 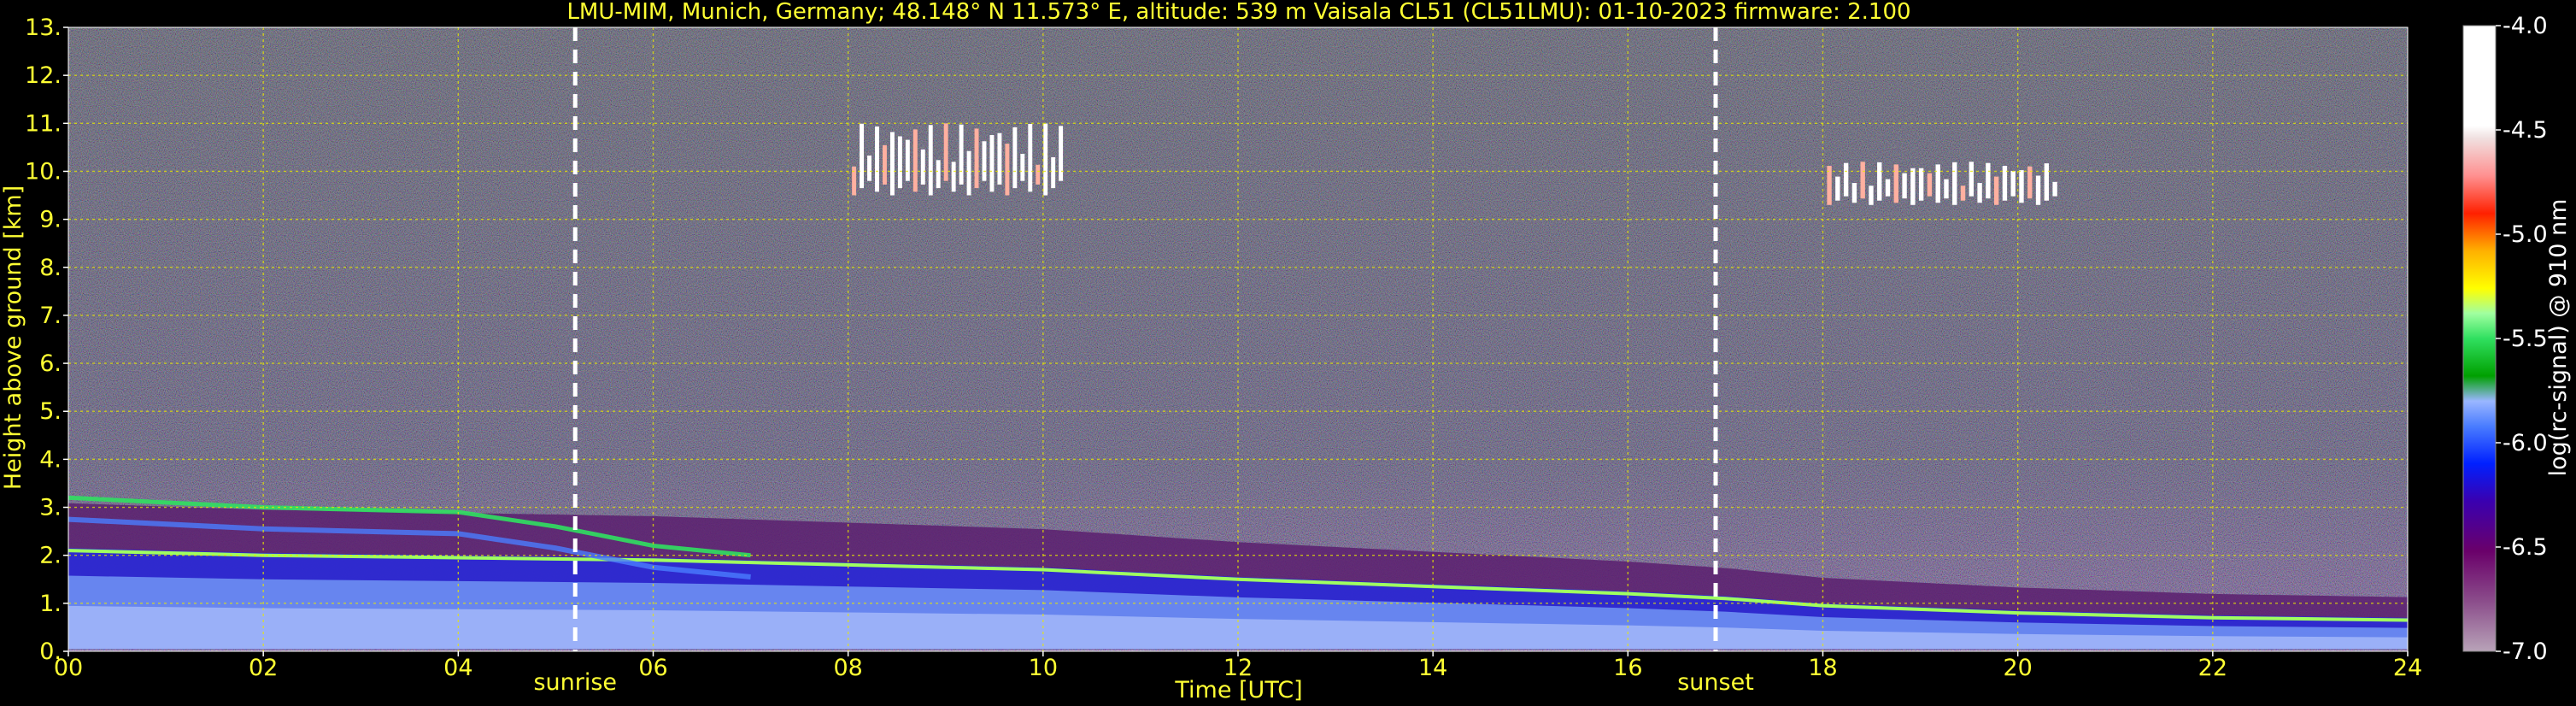 What do you see at coordinates (847, 668) in the screenshot?
I see `x-tick-label: 08` at bounding box center [847, 668].